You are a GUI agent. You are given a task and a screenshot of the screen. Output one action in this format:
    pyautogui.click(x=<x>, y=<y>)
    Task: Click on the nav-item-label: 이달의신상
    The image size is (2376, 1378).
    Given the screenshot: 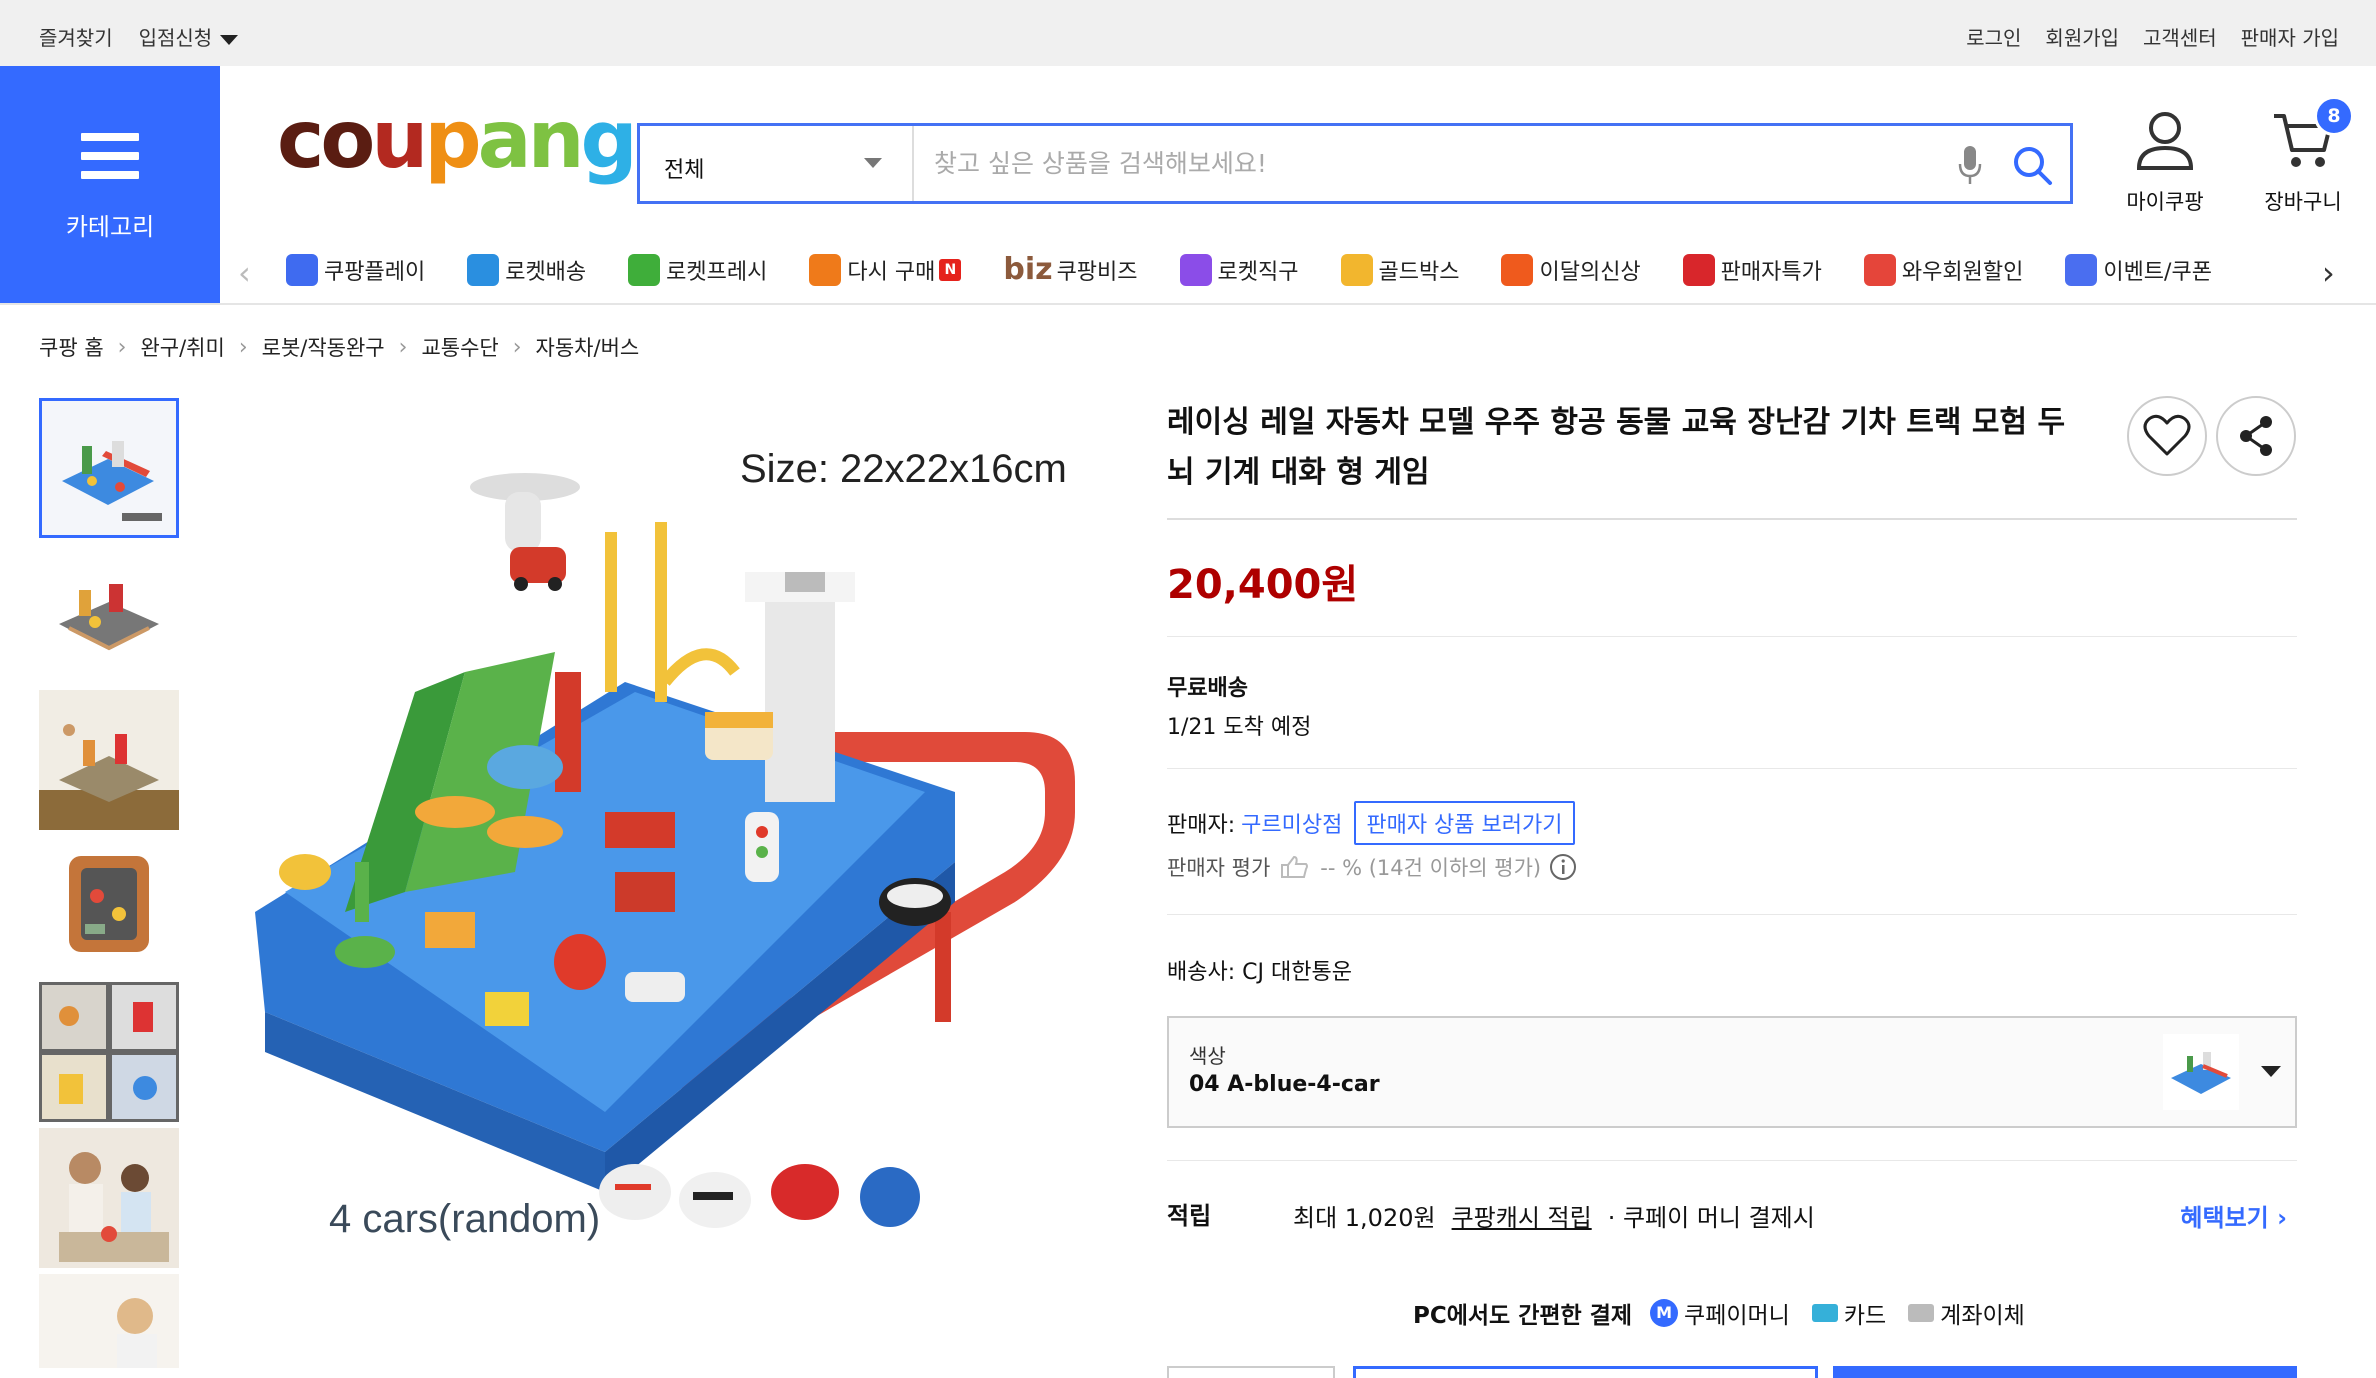 What is the action you would take?
    pyautogui.click(x=1590, y=272)
    